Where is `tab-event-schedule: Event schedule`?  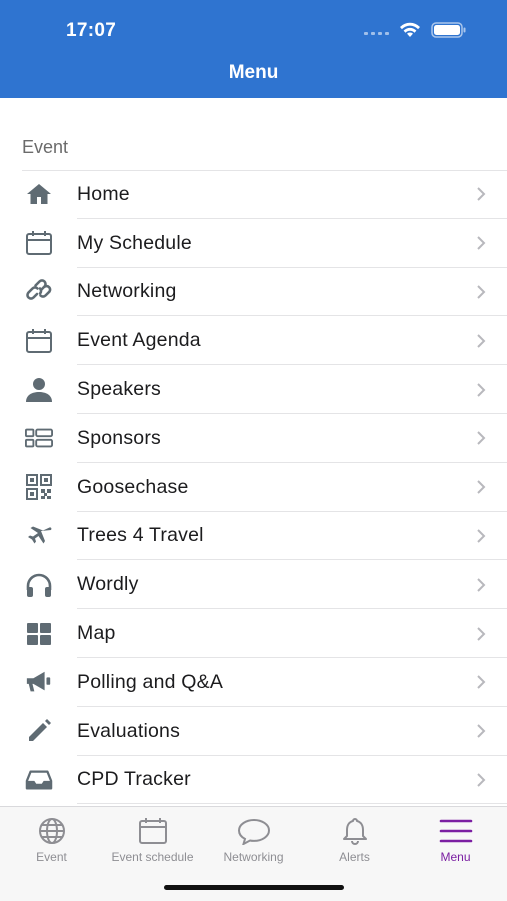 tab-event-schedule: Event schedule is located at coordinates (152, 840).